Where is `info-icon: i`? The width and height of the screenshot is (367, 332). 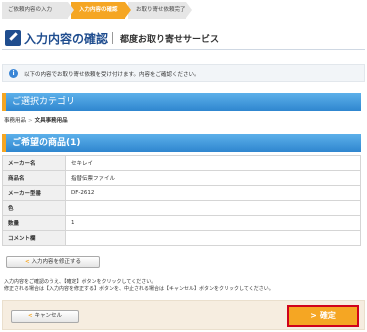
info-icon: i is located at coordinates (13, 73).